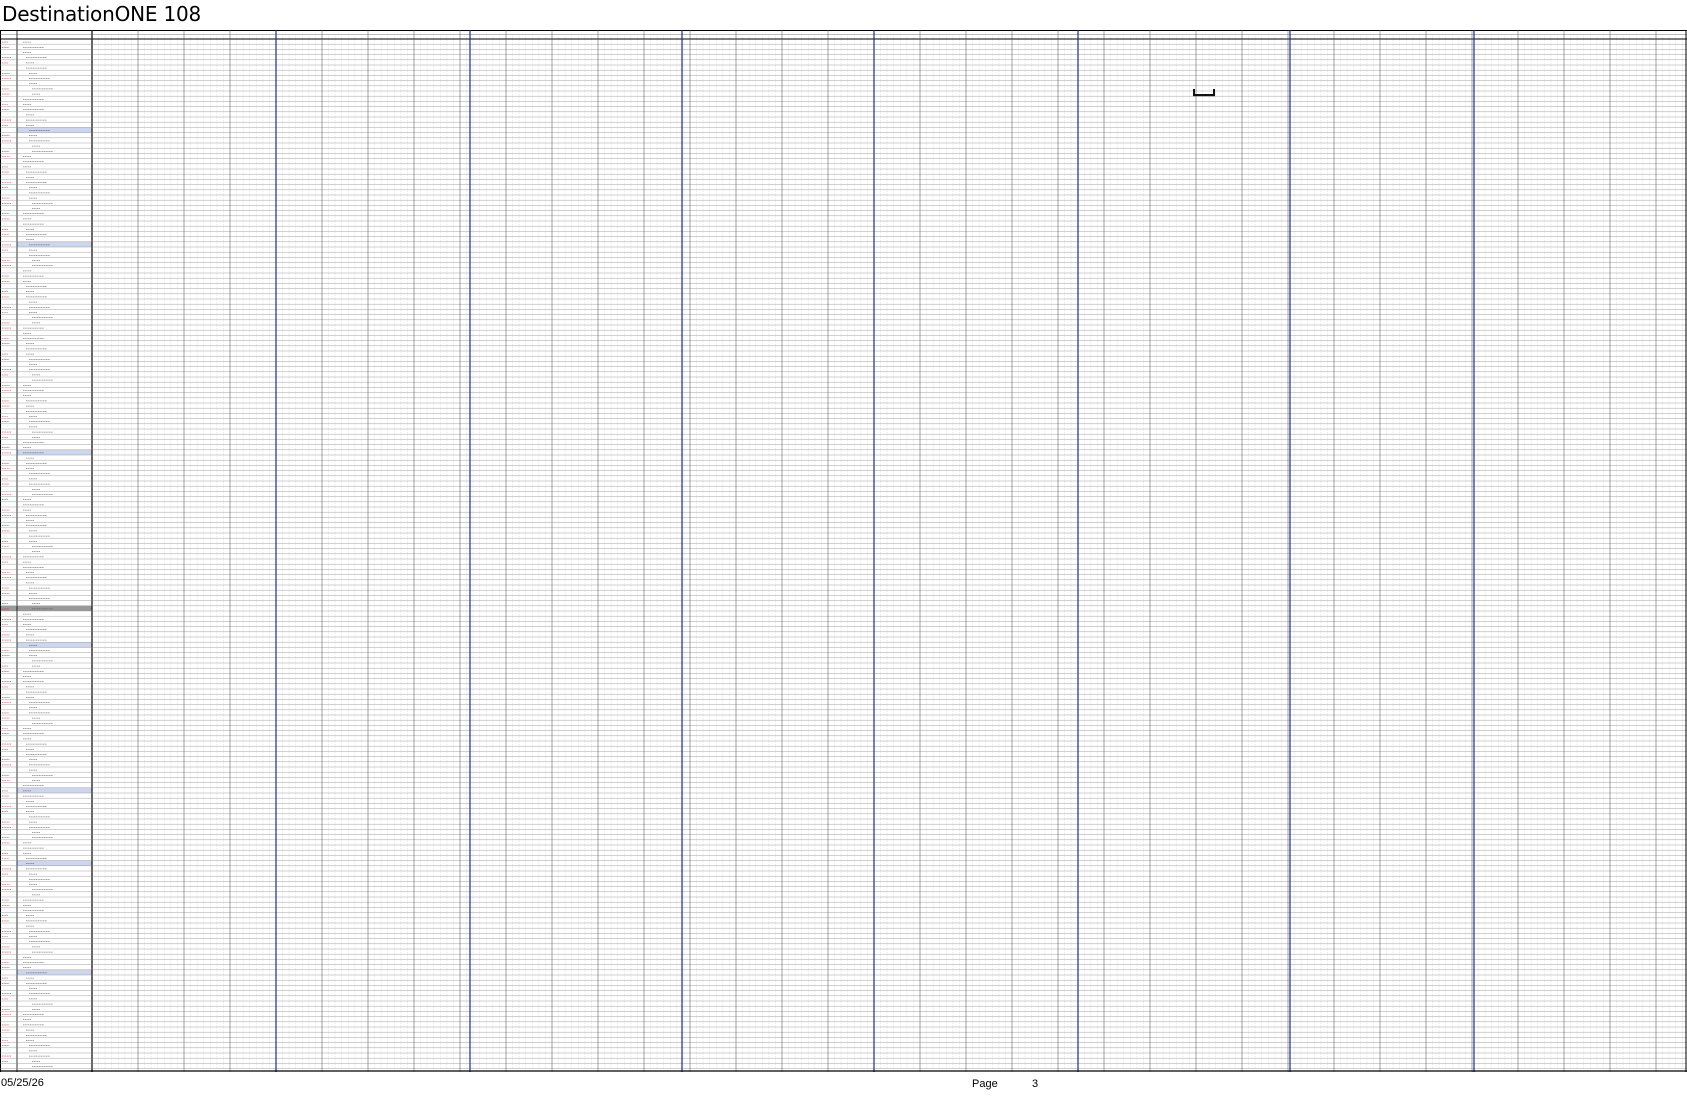 The height and width of the screenshot is (1097, 1687). I want to click on milestone-end, so click(1214, 92).